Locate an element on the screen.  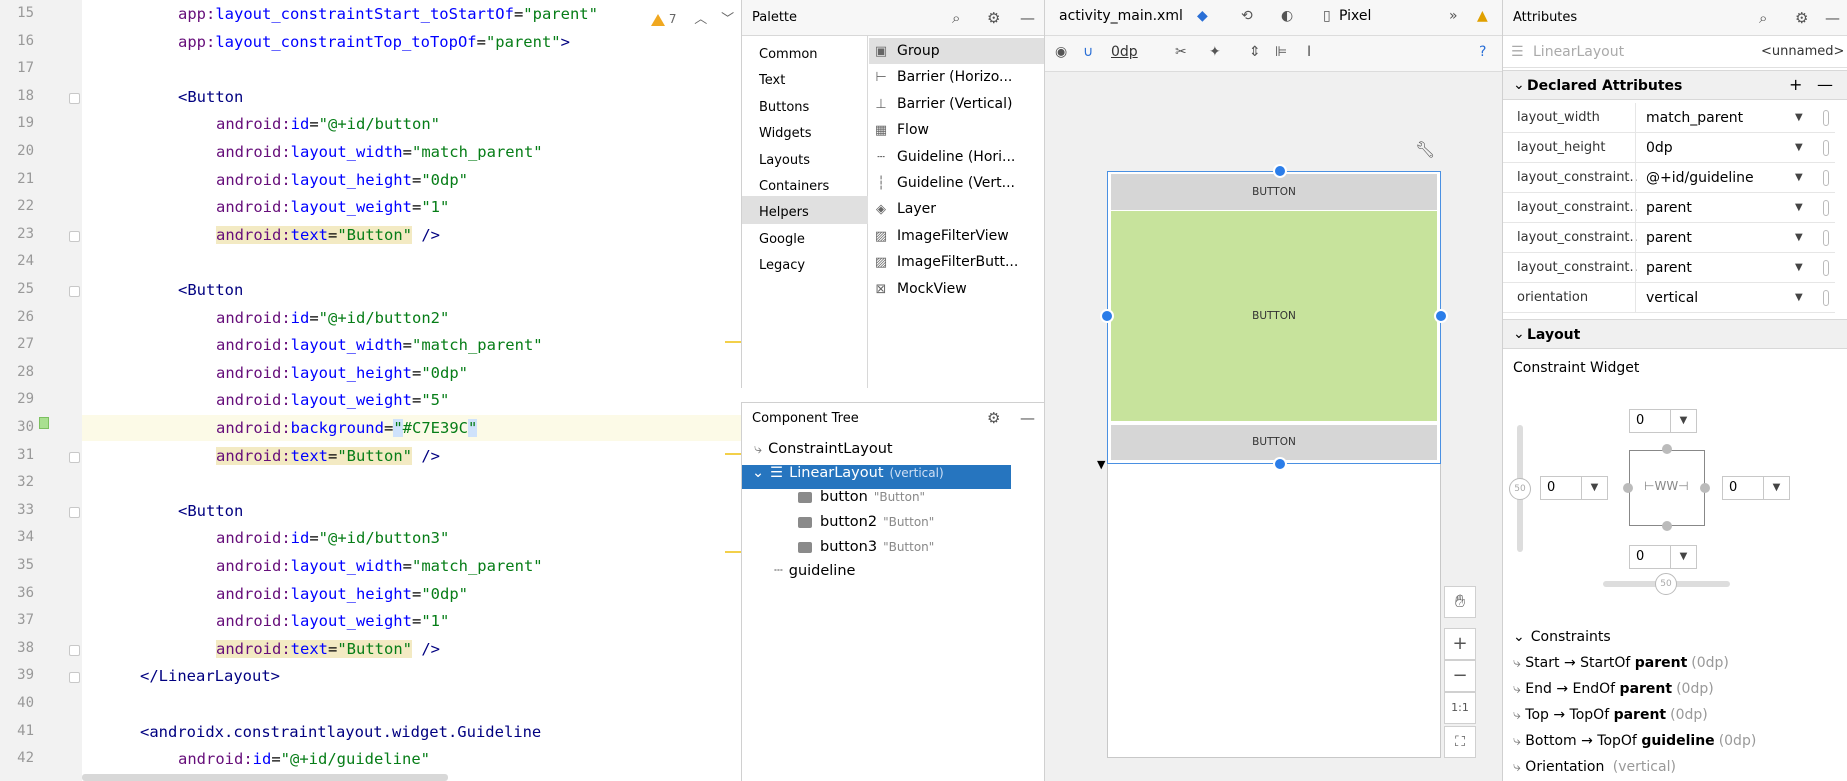
attribute-row: layout_constraint... @+id/guideline ▼ is located at coordinates (1669, 178).